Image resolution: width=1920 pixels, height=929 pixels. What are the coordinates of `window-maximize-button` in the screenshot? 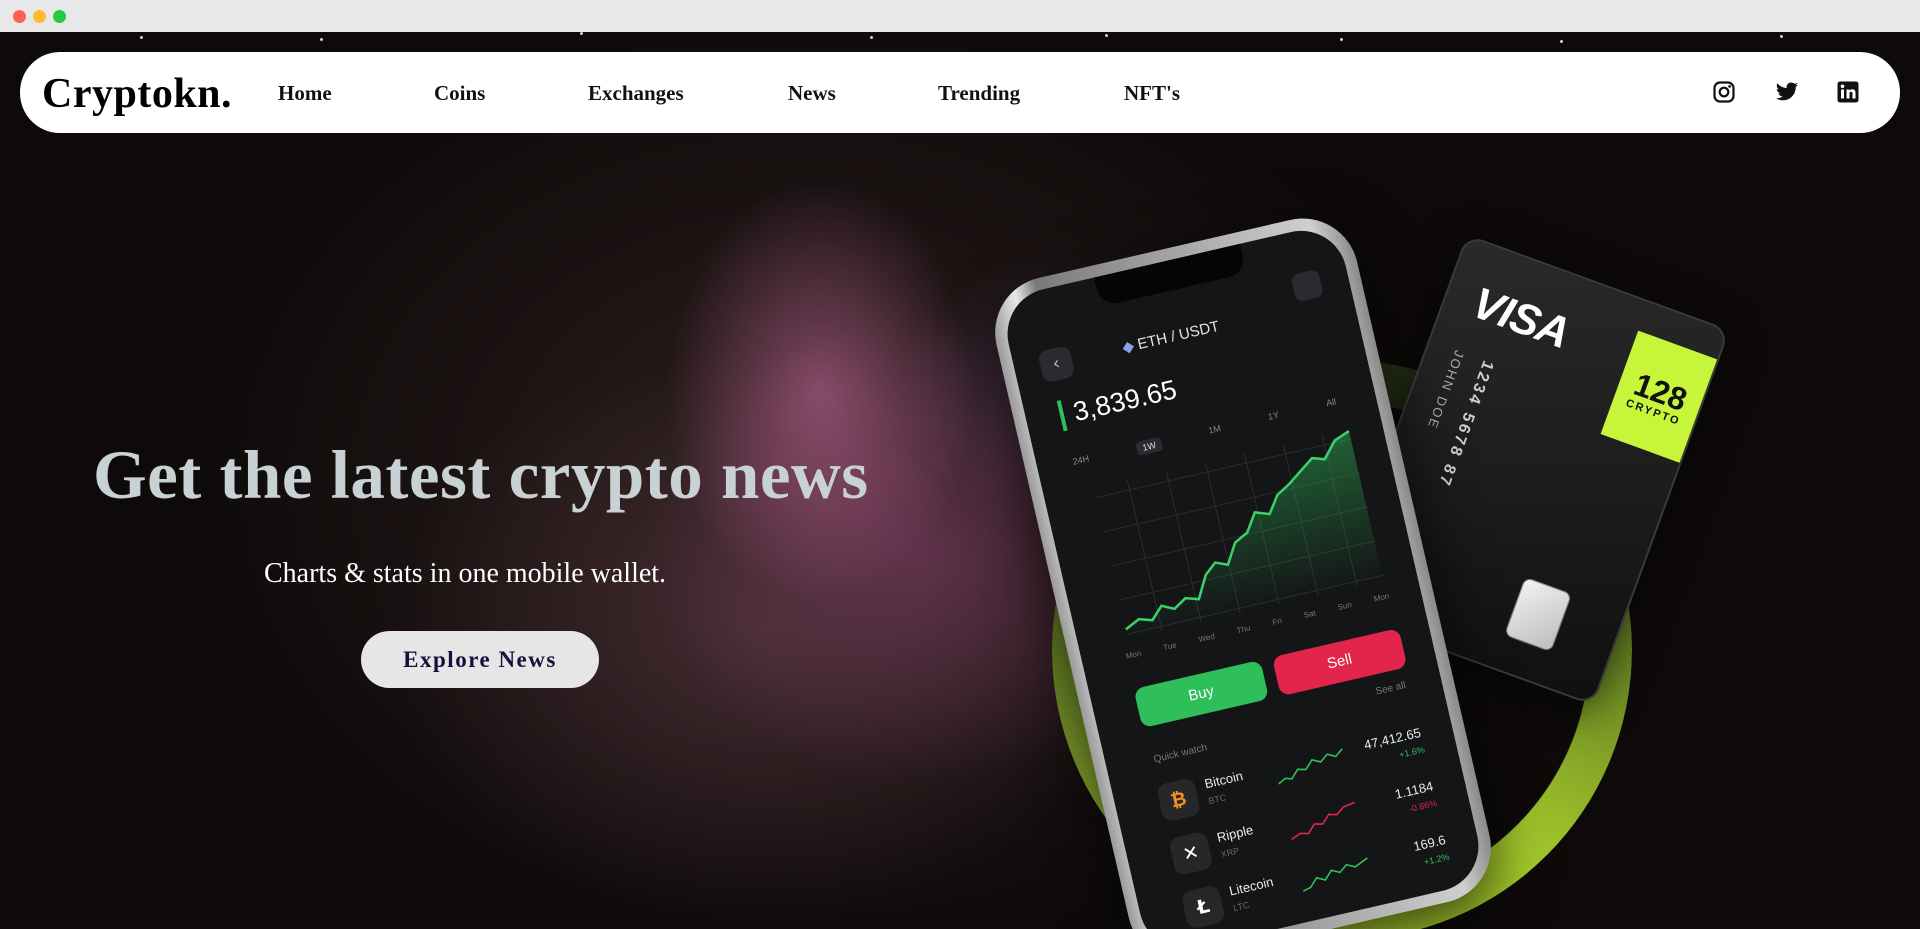 It's located at (59, 16).